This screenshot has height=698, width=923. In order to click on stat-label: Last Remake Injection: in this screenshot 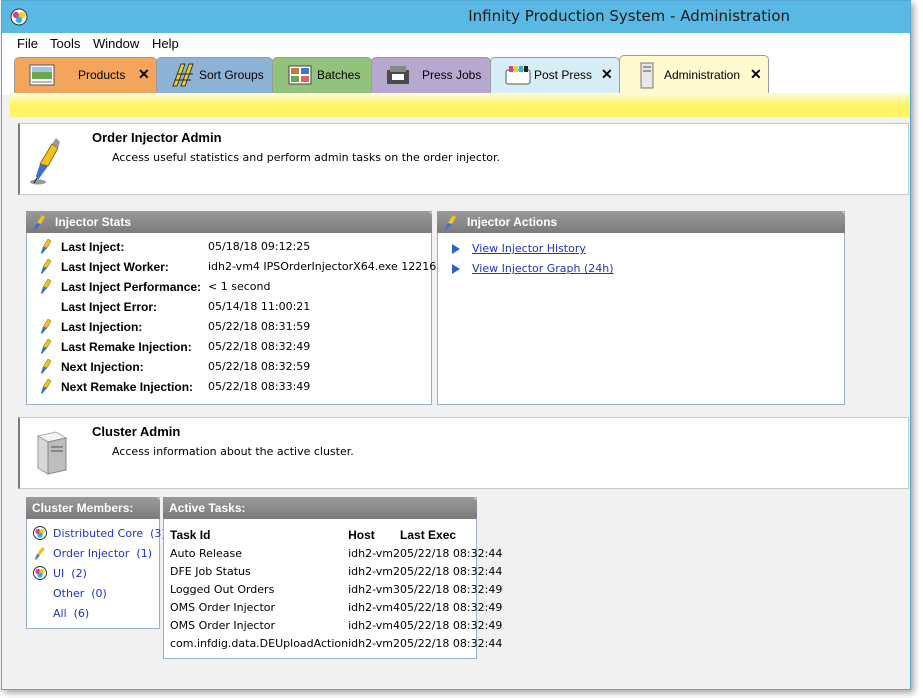, I will do `click(126, 347)`.